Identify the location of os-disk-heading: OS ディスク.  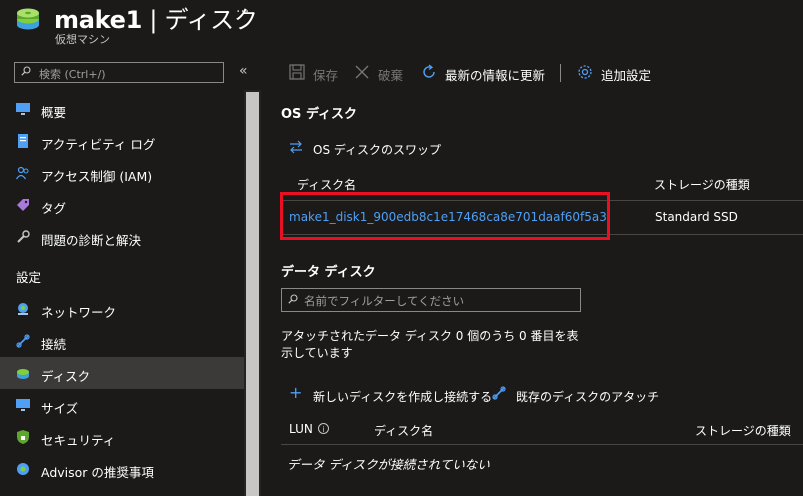
(319, 114).